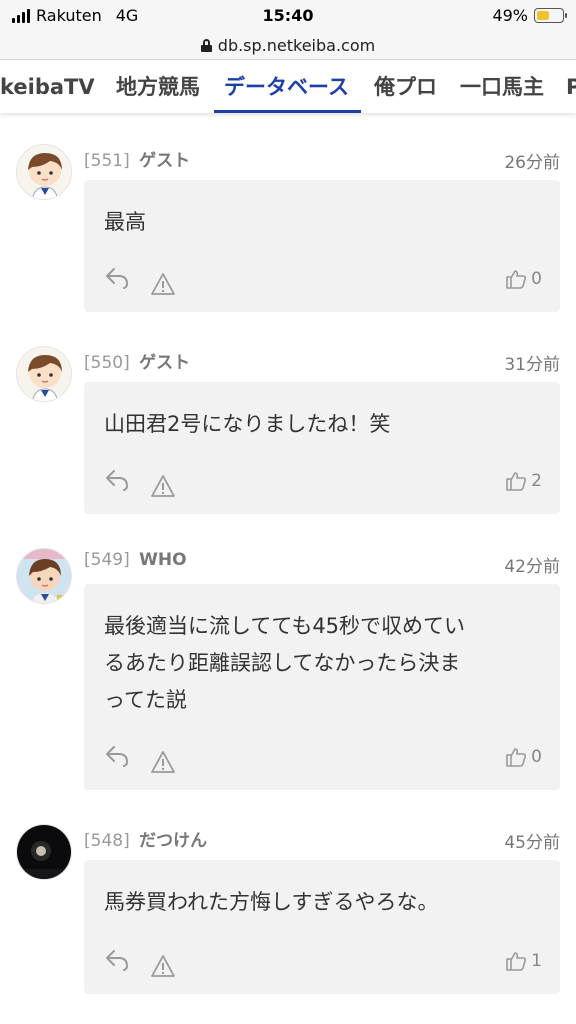 The height and width of the screenshot is (1024, 576). What do you see at coordinates (107, 363) in the screenshot?
I see `comment-number: [550]` at bounding box center [107, 363].